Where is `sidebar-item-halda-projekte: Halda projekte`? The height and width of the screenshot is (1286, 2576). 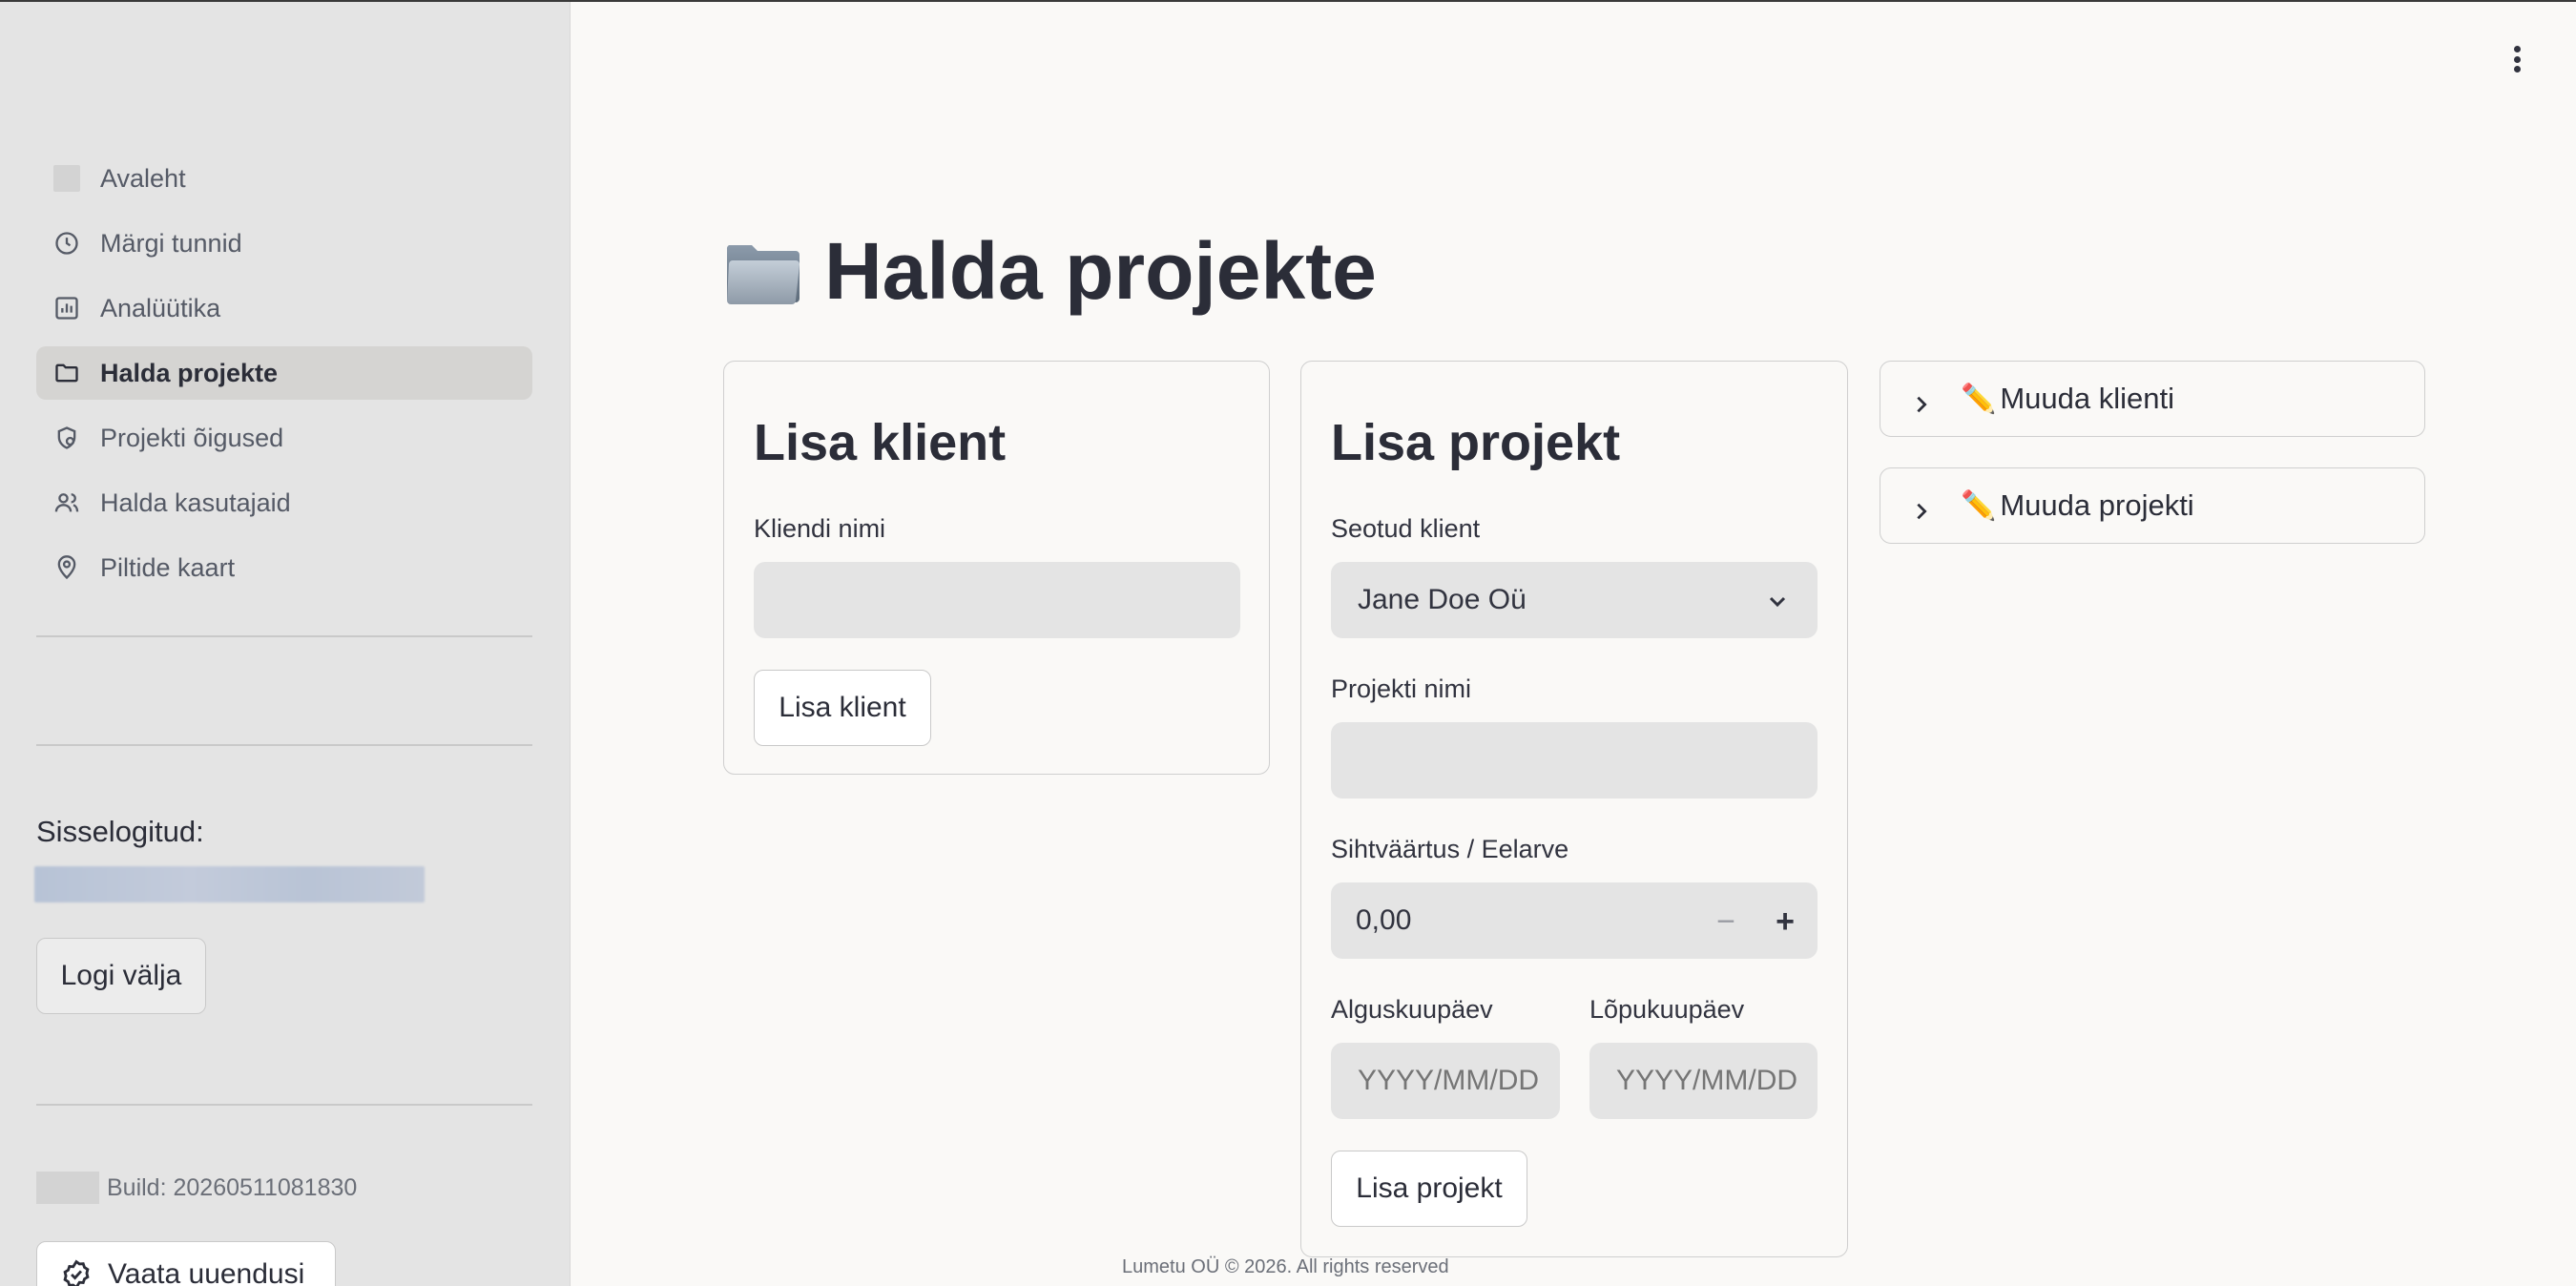
sidebar-item-halda-projekte: Halda projekte is located at coordinates (284, 373).